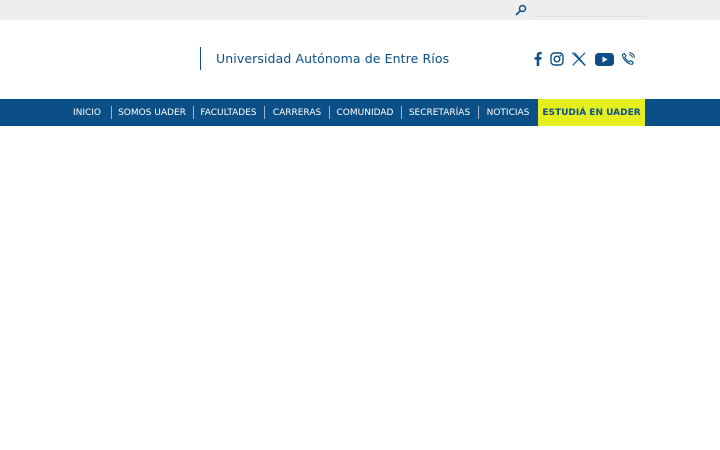 The width and height of the screenshot is (720, 450). What do you see at coordinates (557, 59) in the screenshot?
I see `instagram-icon` at bounding box center [557, 59].